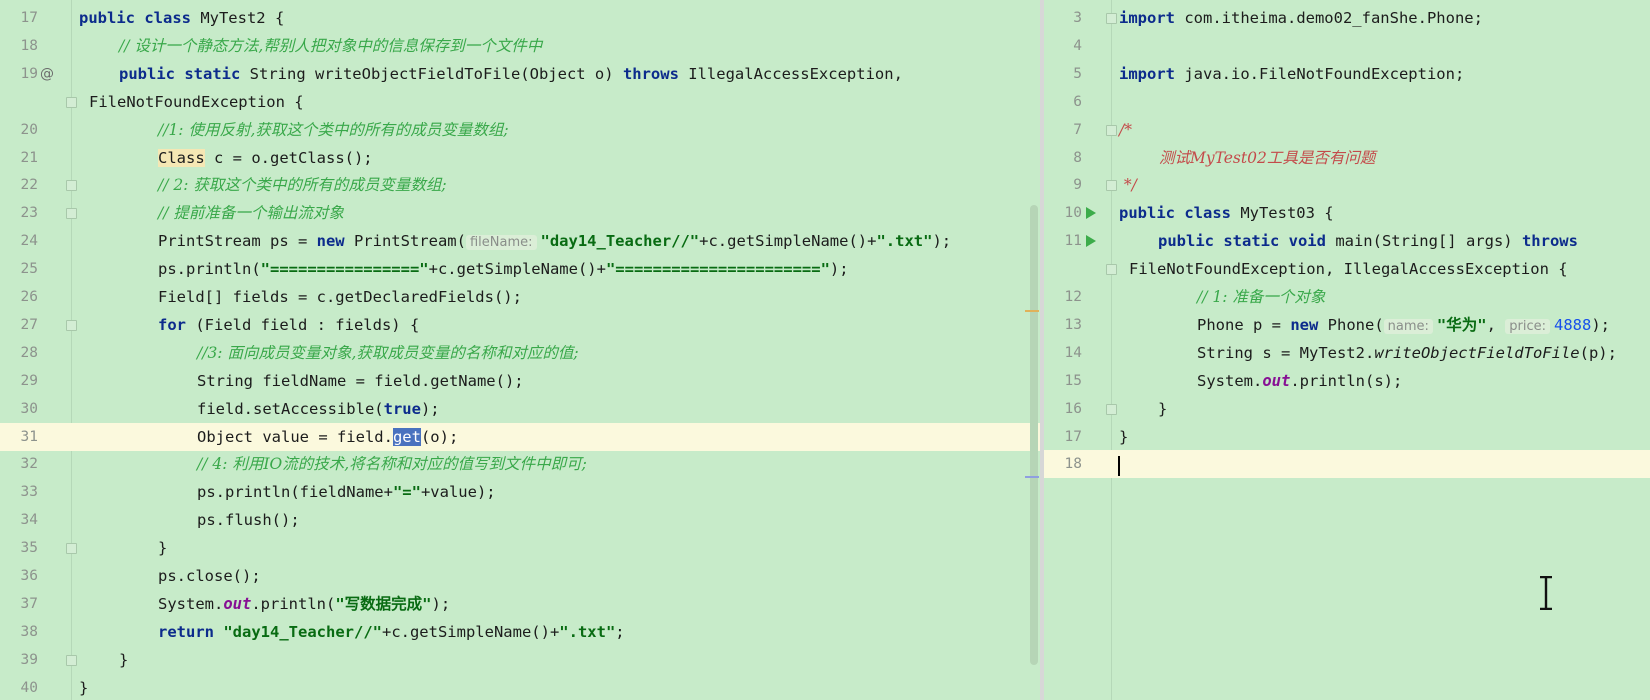  Describe the element at coordinates (520, 687) in the screenshot. I see `code-line: 40}` at that location.